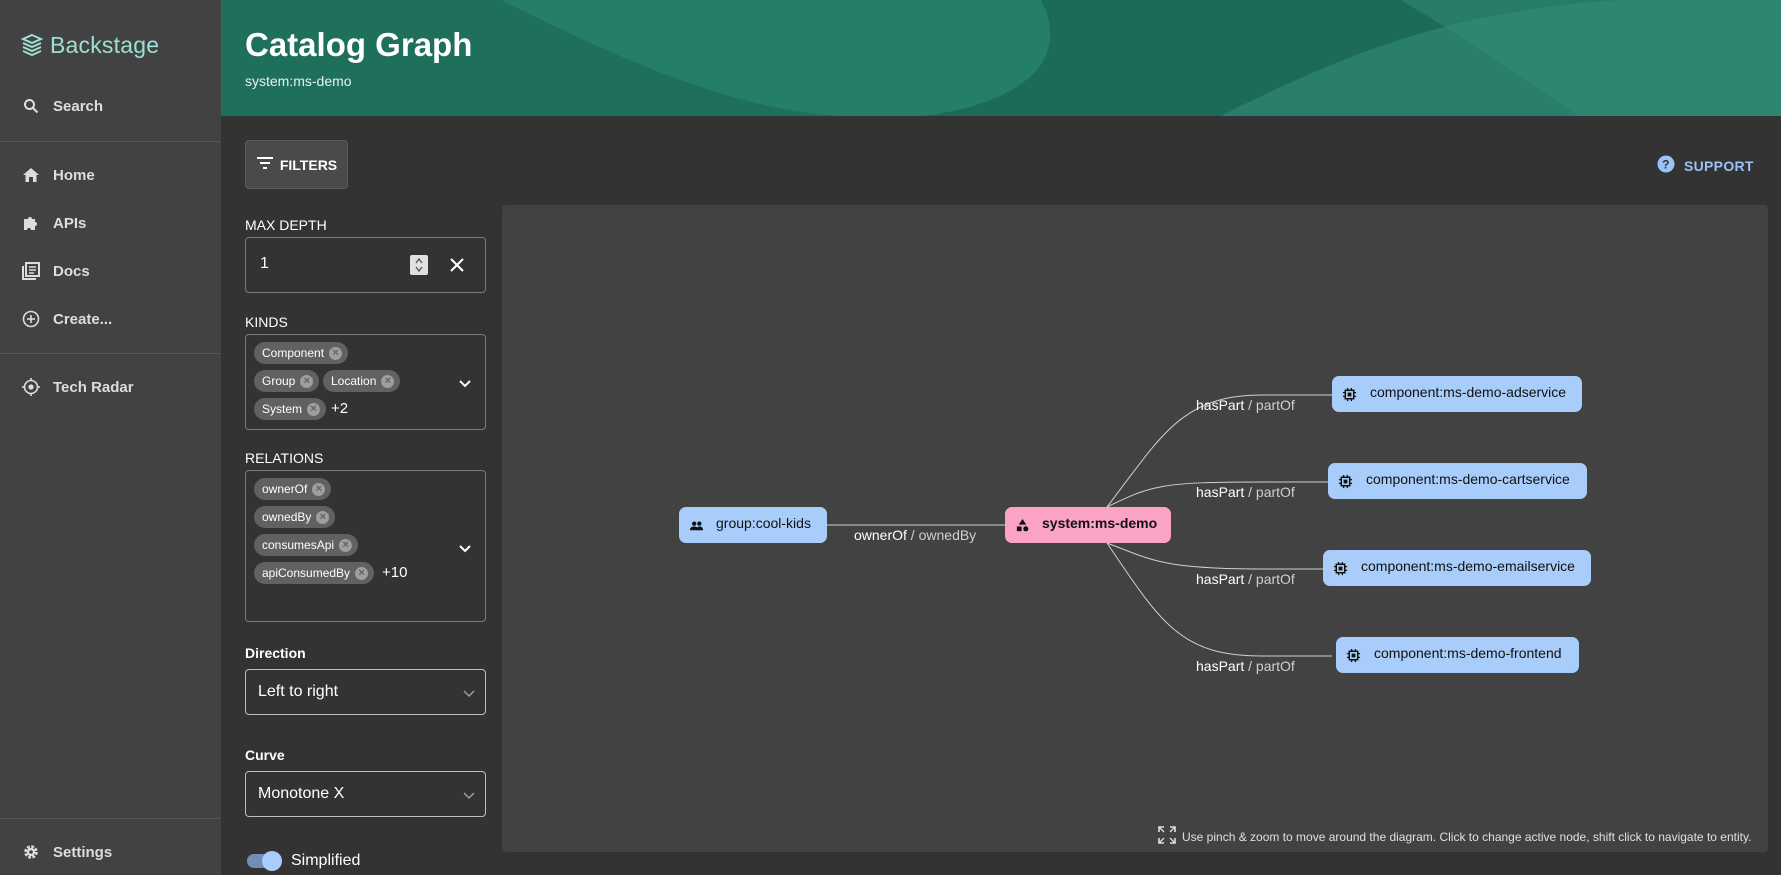 This screenshot has height=875, width=1781. I want to click on node-label: component:ms-demo-frontend, so click(1468, 653).